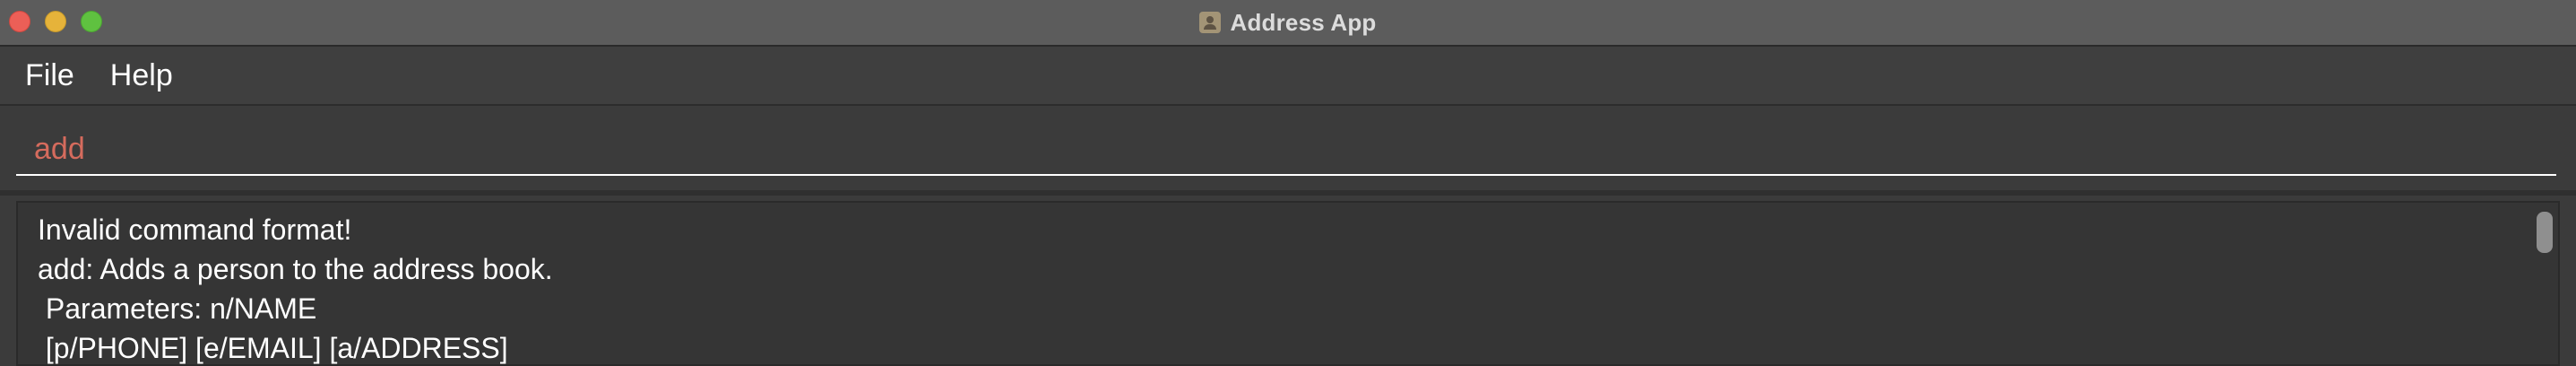 Image resolution: width=2576 pixels, height=366 pixels. I want to click on menu-file: File, so click(49, 75).